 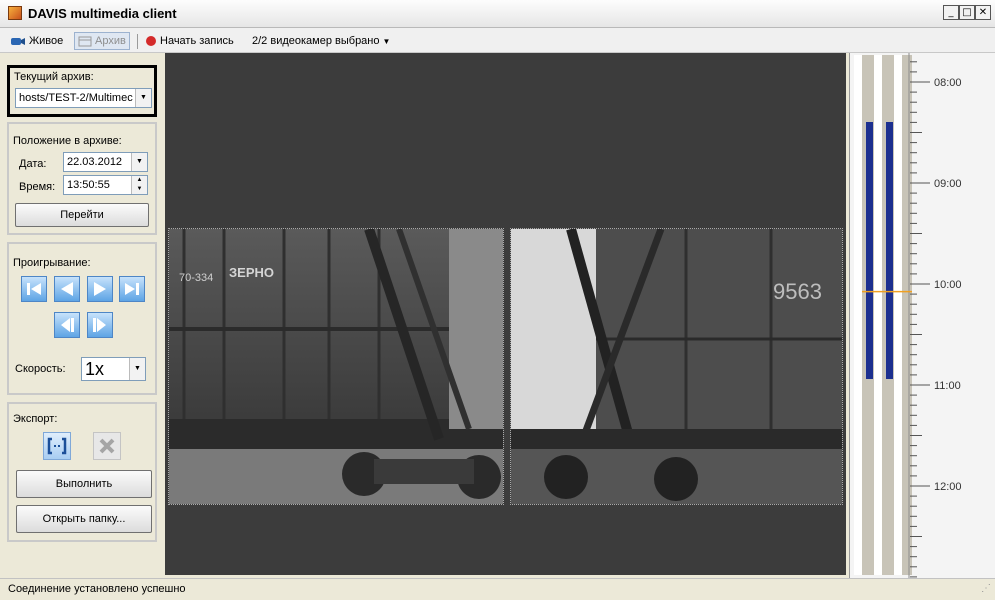 What do you see at coordinates (52, 263) in the screenshot?
I see `playback-label: Проигрывание:` at bounding box center [52, 263].